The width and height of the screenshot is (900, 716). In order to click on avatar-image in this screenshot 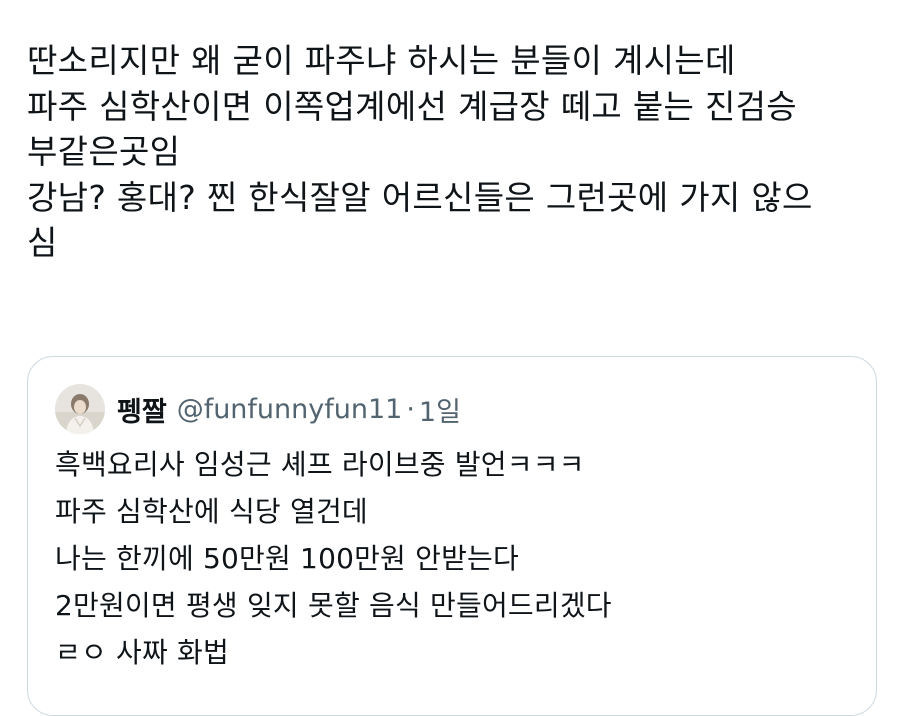, I will do `click(80, 409)`.